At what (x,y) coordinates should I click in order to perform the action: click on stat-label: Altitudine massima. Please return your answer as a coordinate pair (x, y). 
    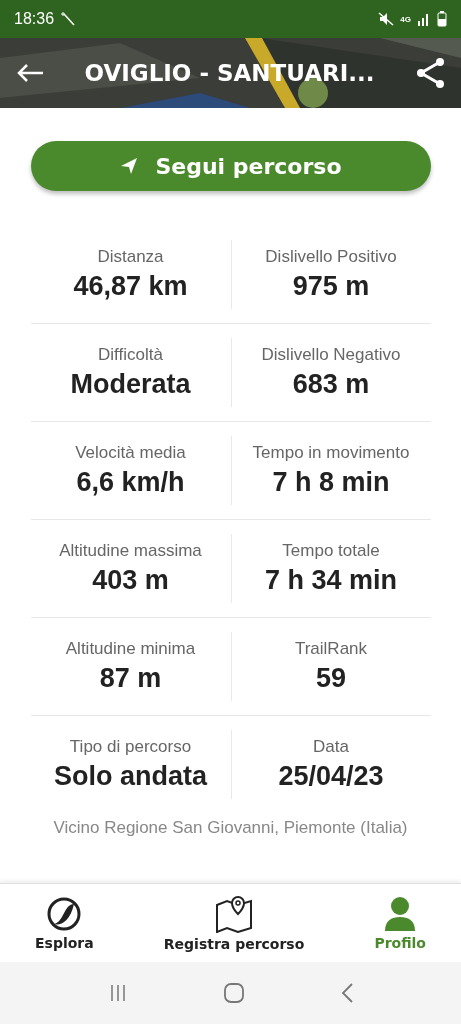
    Looking at the image, I should click on (130, 551).